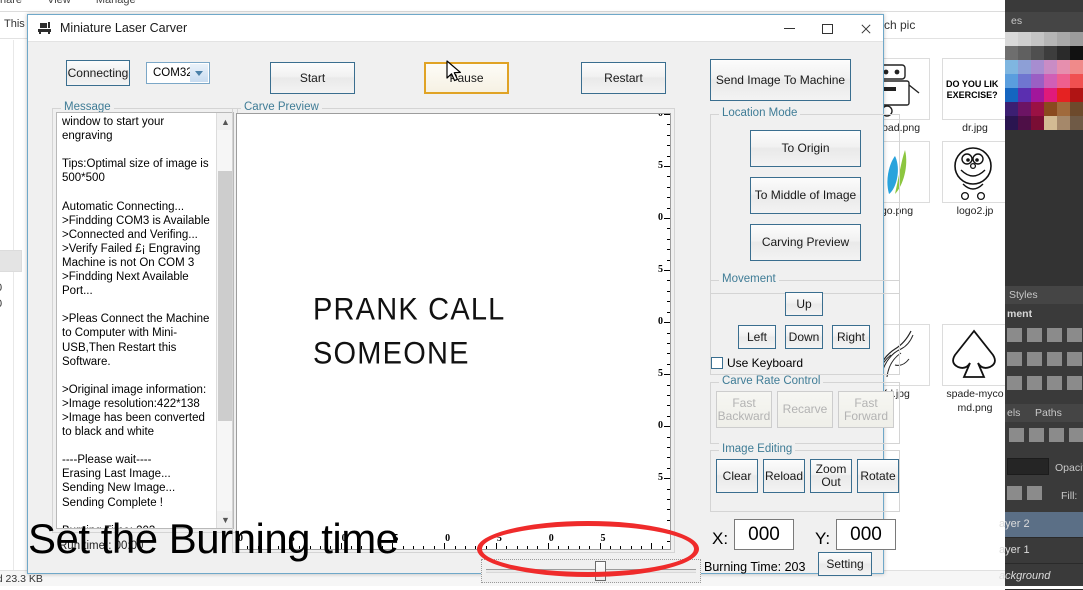  Describe the element at coordinates (757, 337) in the screenshot. I see `move-left-button: Left` at that location.